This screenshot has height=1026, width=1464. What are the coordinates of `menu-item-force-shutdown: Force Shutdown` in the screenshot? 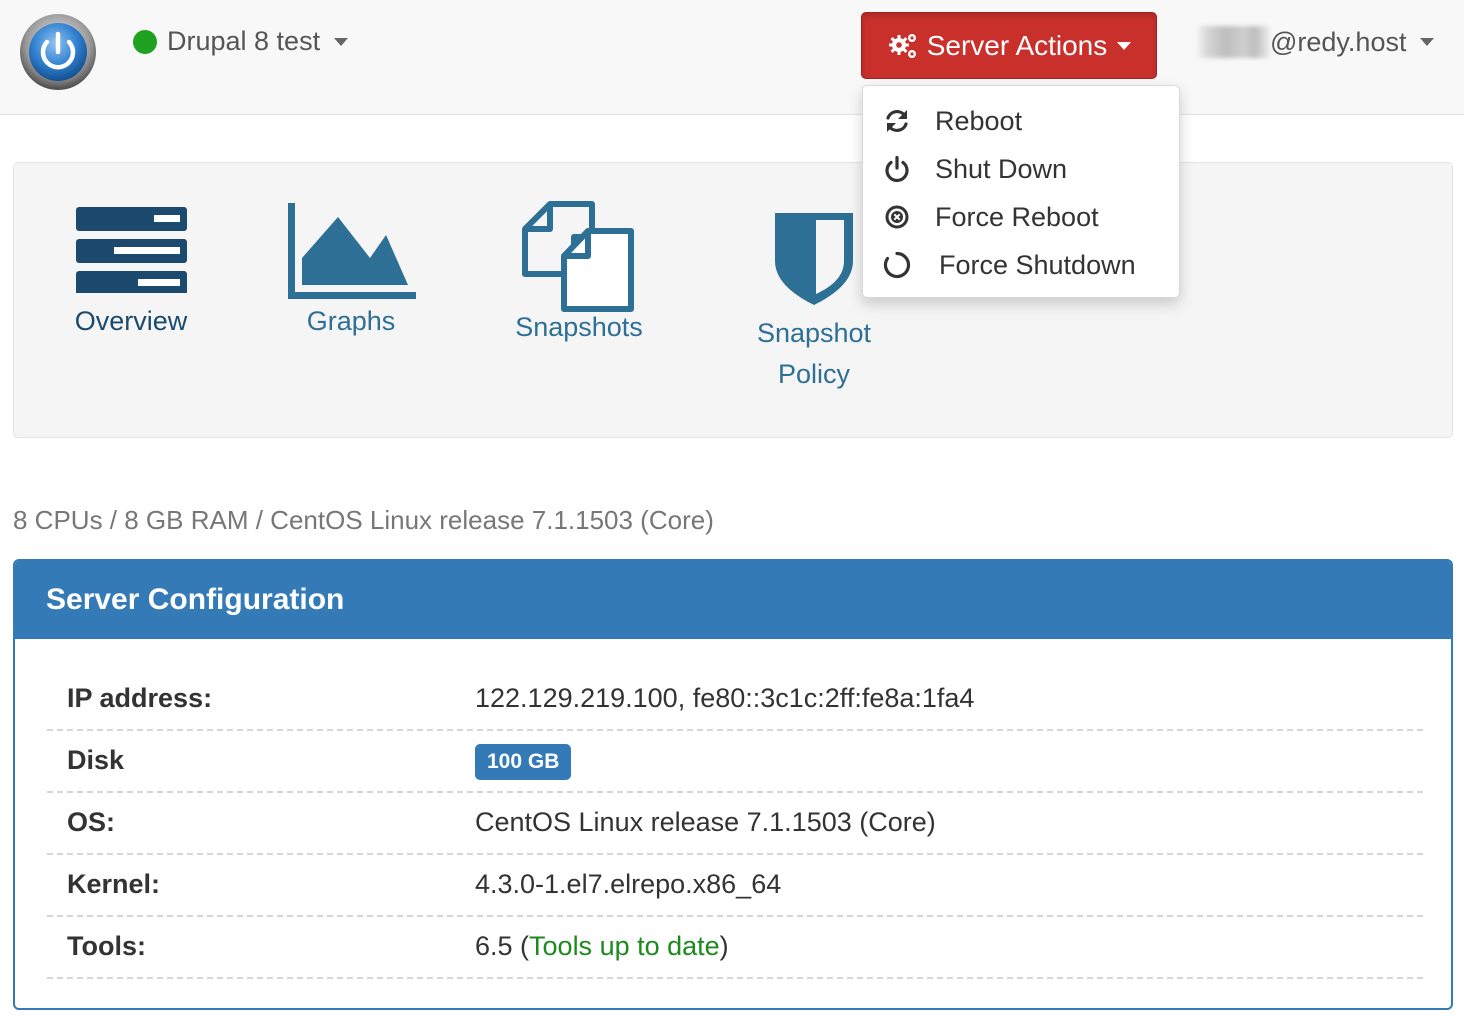 It's located at (1021, 265).